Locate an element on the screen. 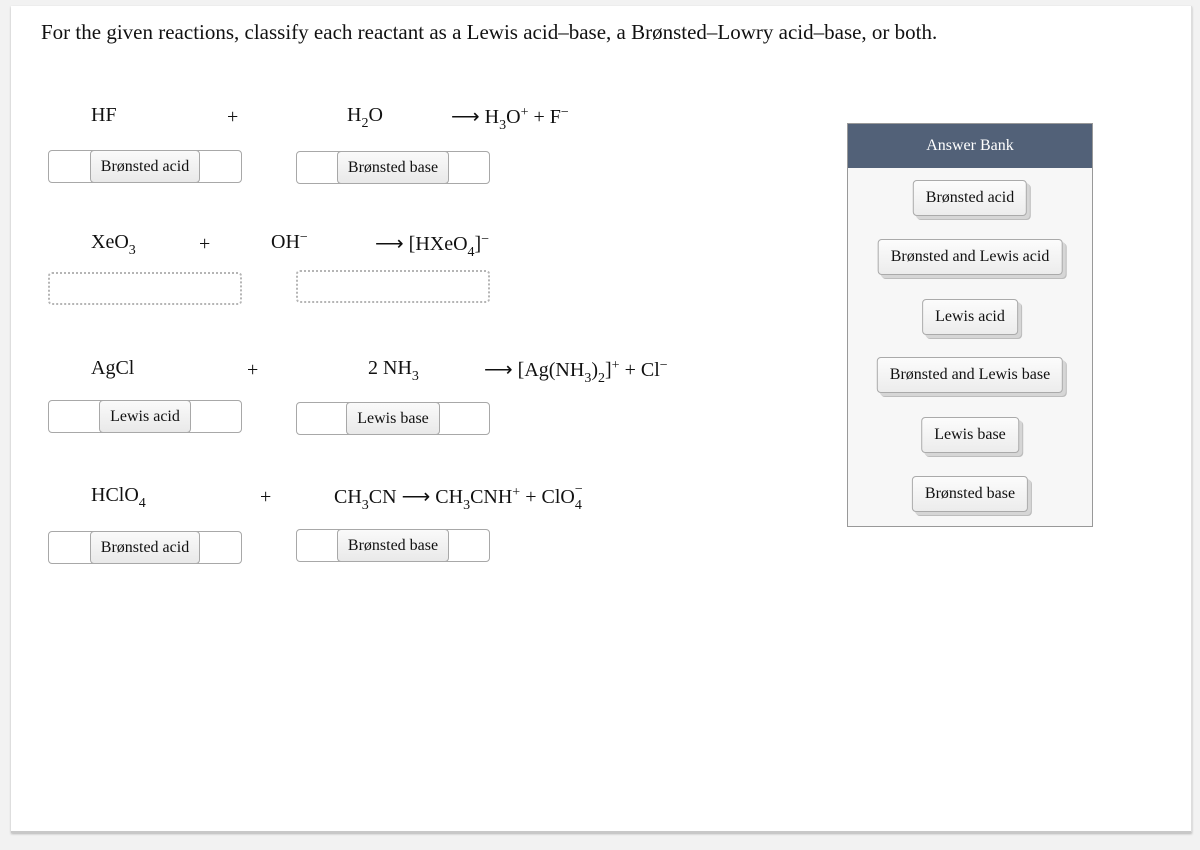  formula-text: [Ag(NH is located at coordinates (551, 370).